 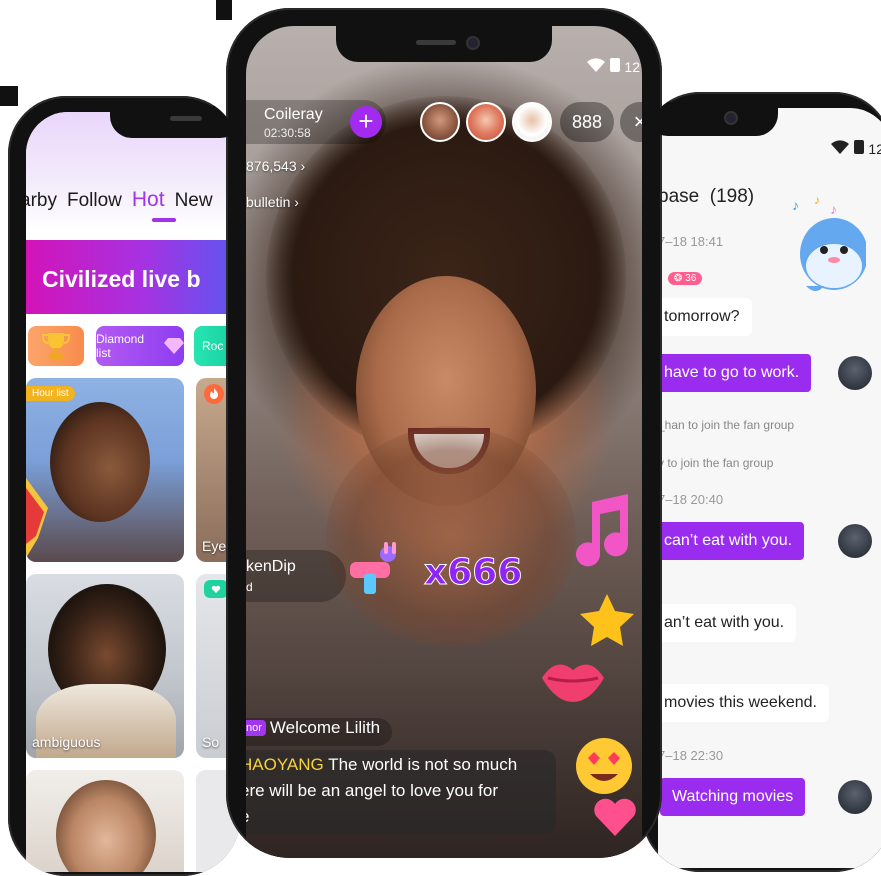 I want to click on promo-banner: Civilized live b, so click(x=133, y=277).